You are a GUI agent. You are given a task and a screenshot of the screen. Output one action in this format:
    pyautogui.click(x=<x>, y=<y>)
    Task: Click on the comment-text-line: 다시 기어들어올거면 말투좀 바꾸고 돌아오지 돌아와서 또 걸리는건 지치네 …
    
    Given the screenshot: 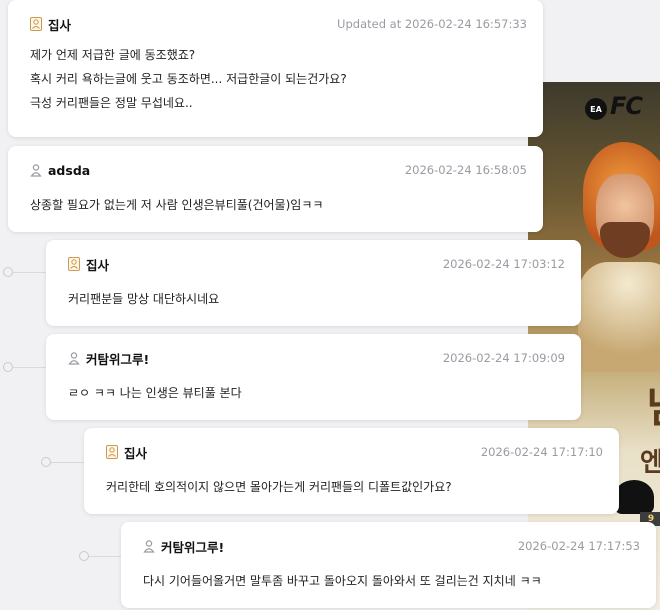 What is the action you would take?
    pyautogui.click(x=342, y=581)
    